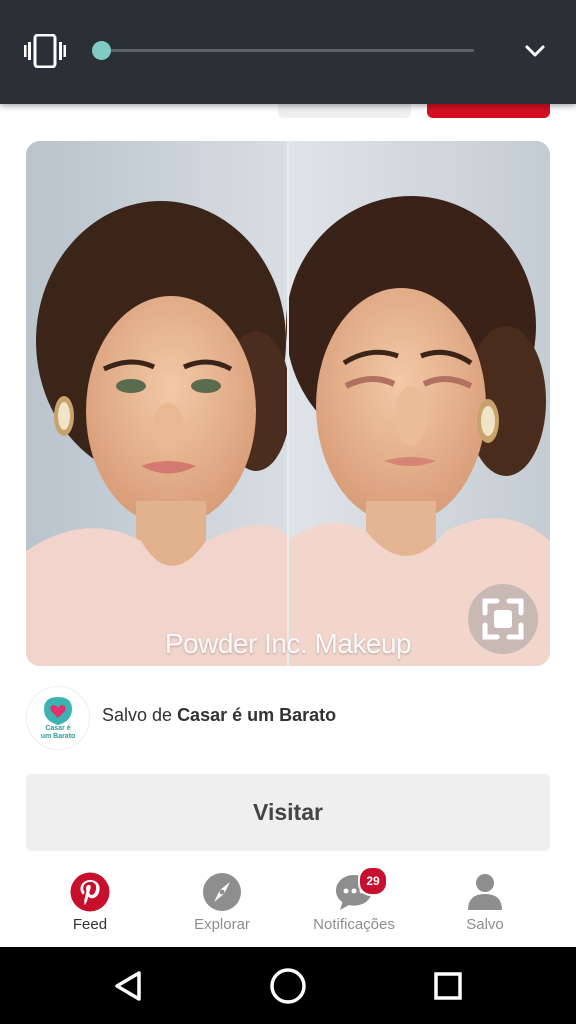 The height and width of the screenshot is (1024, 576). What do you see at coordinates (58, 718) in the screenshot?
I see `source-avatar: Casar é um Barato` at bounding box center [58, 718].